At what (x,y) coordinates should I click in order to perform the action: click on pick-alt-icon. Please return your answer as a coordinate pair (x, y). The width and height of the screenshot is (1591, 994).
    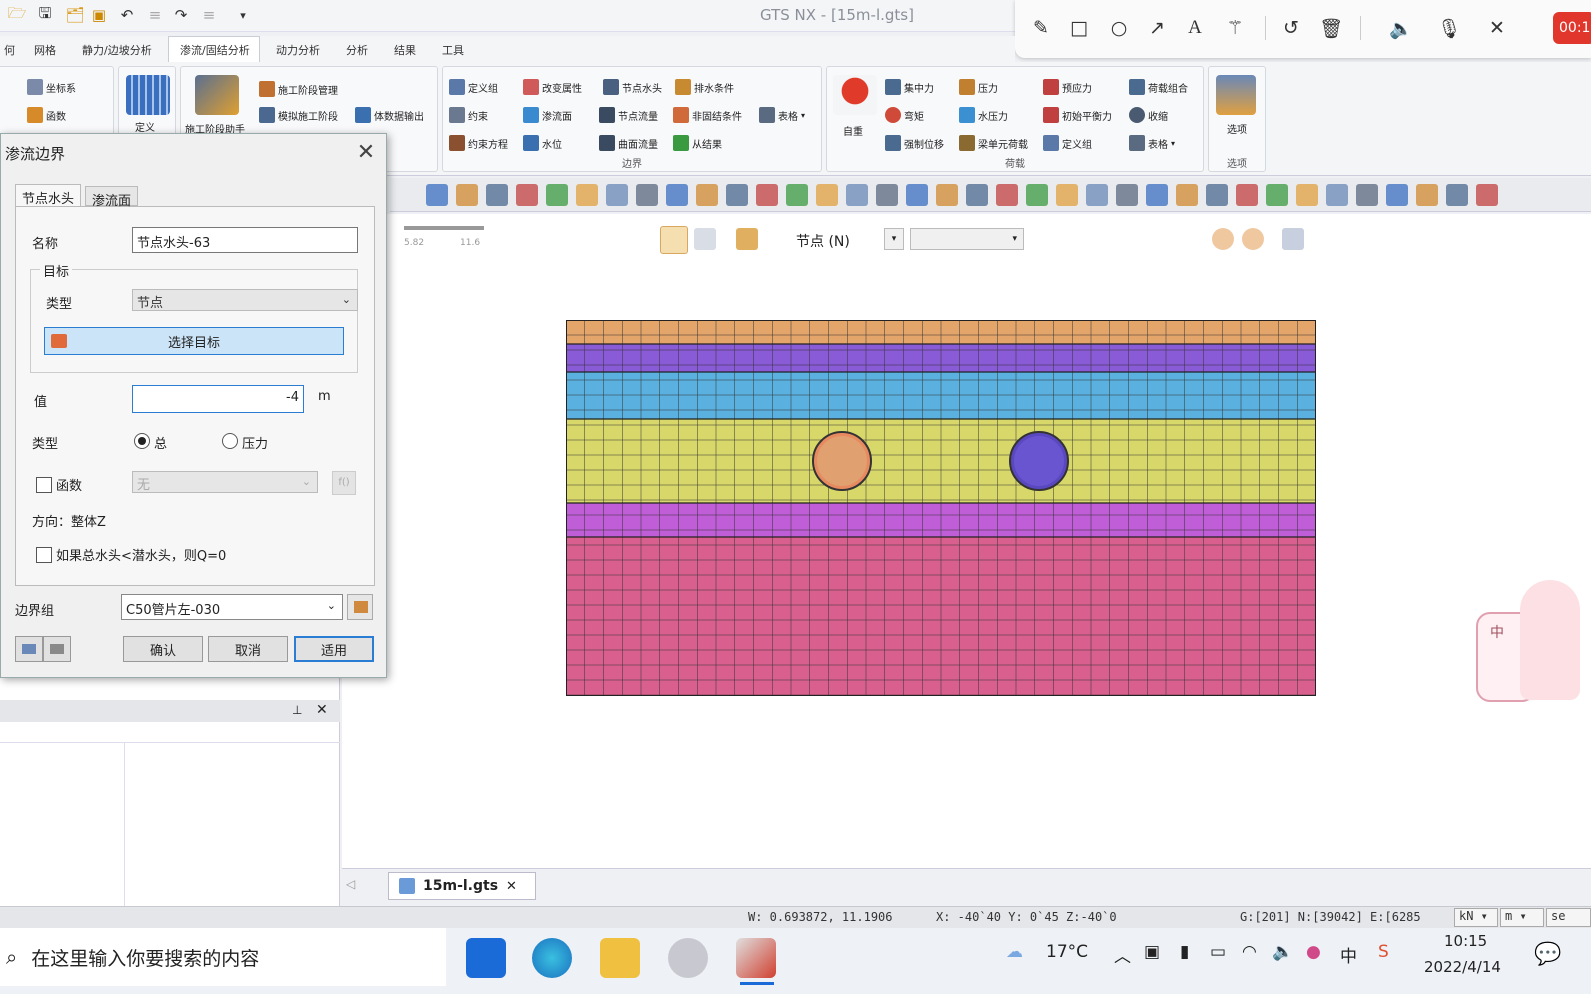
    Looking at the image, I should click on (1253, 239).